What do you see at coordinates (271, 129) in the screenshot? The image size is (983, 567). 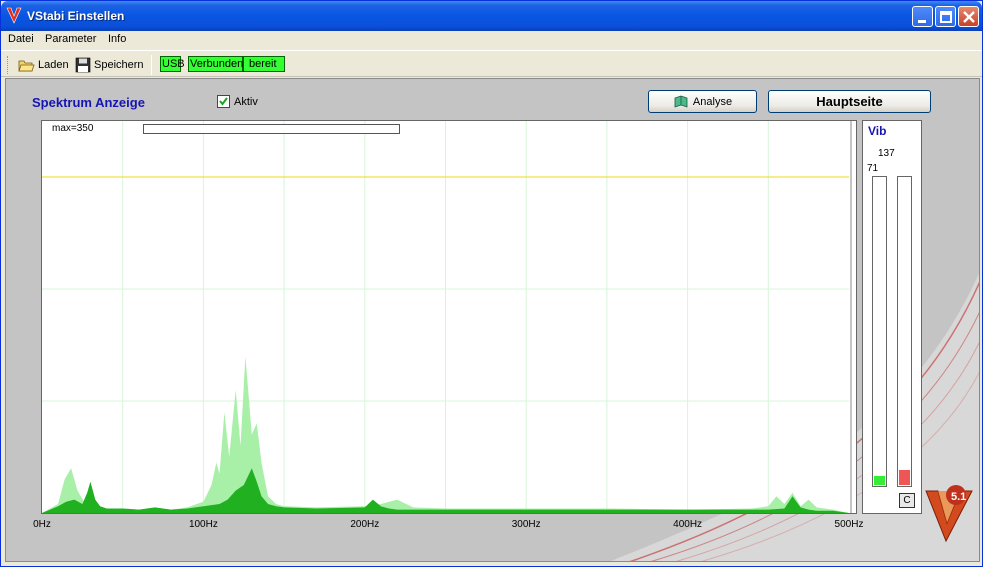 I see `progress-bar` at bounding box center [271, 129].